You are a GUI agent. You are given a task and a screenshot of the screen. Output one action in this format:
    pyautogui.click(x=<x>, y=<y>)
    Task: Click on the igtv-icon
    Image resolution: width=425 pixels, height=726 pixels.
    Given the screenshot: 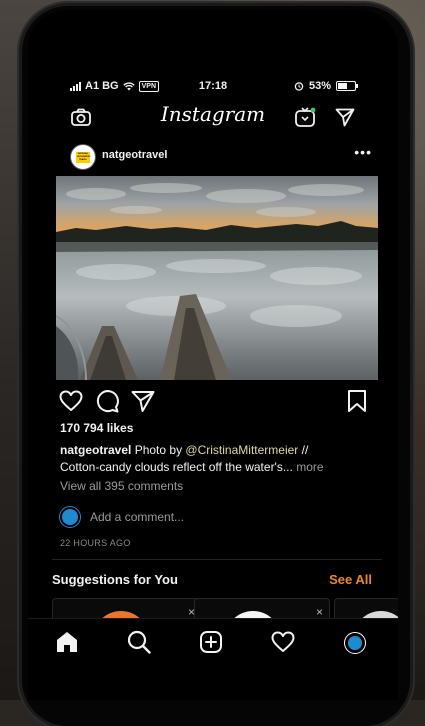 What is the action you would take?
    pyautogui.click(x=305, y=117)
    